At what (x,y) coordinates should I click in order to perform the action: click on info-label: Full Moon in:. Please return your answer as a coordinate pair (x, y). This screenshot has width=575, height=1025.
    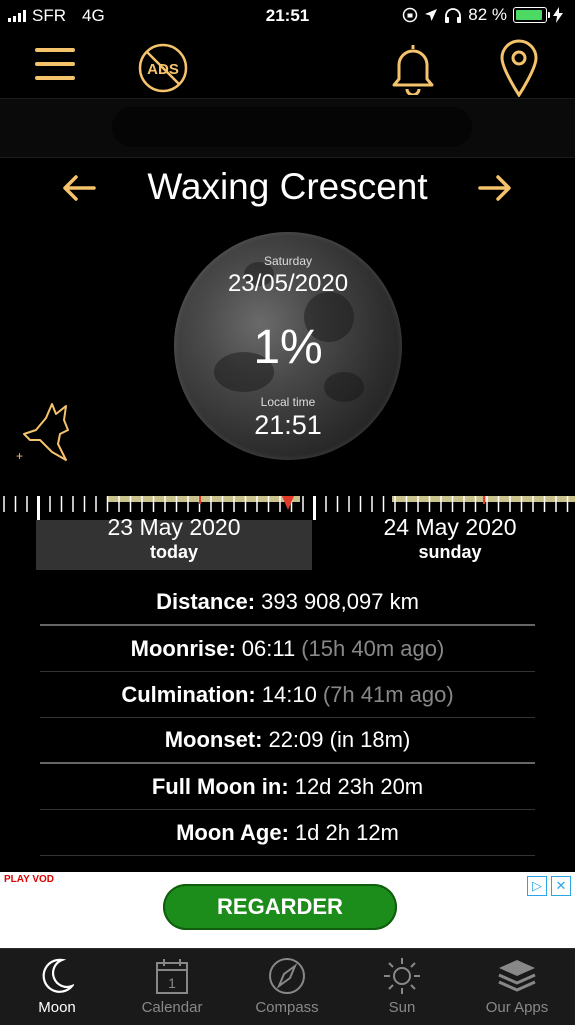
    Looking at the image, I should click on (220, 786).